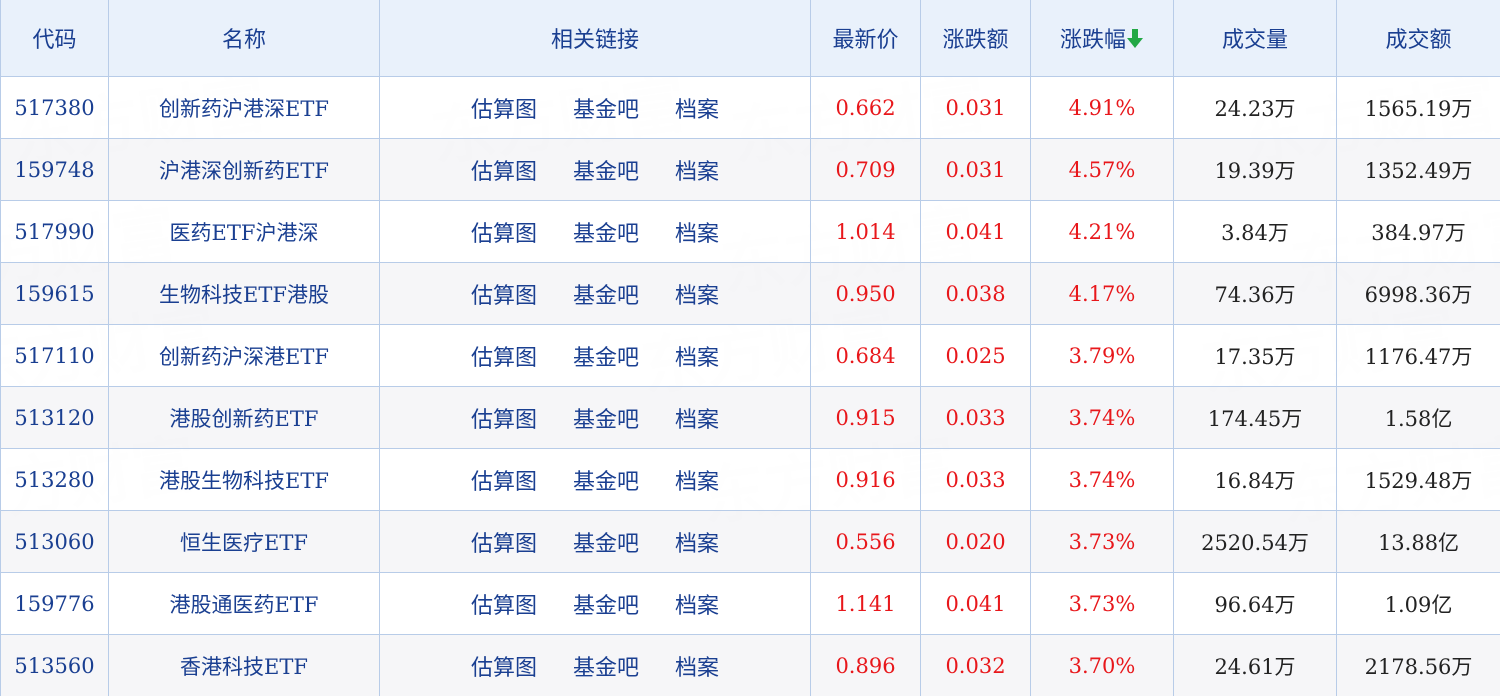  I want to click on trade-volume: 24.23万, so click(1255, 107).